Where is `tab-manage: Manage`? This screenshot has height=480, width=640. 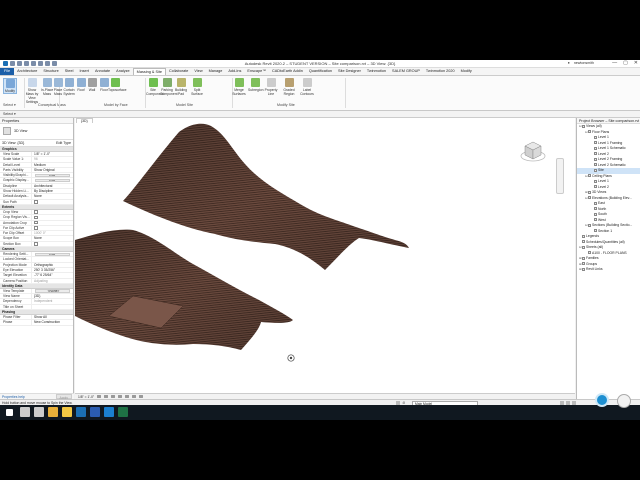
tab-manage: Manage is located at coordinates (216, 71).